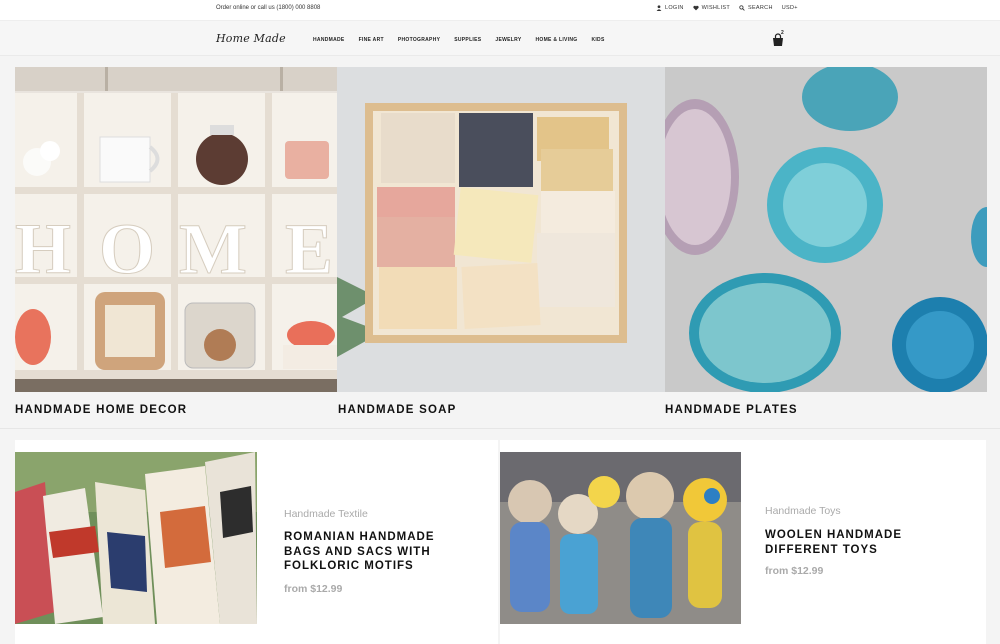  Describe the element at coordinates (43, 249) in the screenshot. I see `svg-text: H` at that location.